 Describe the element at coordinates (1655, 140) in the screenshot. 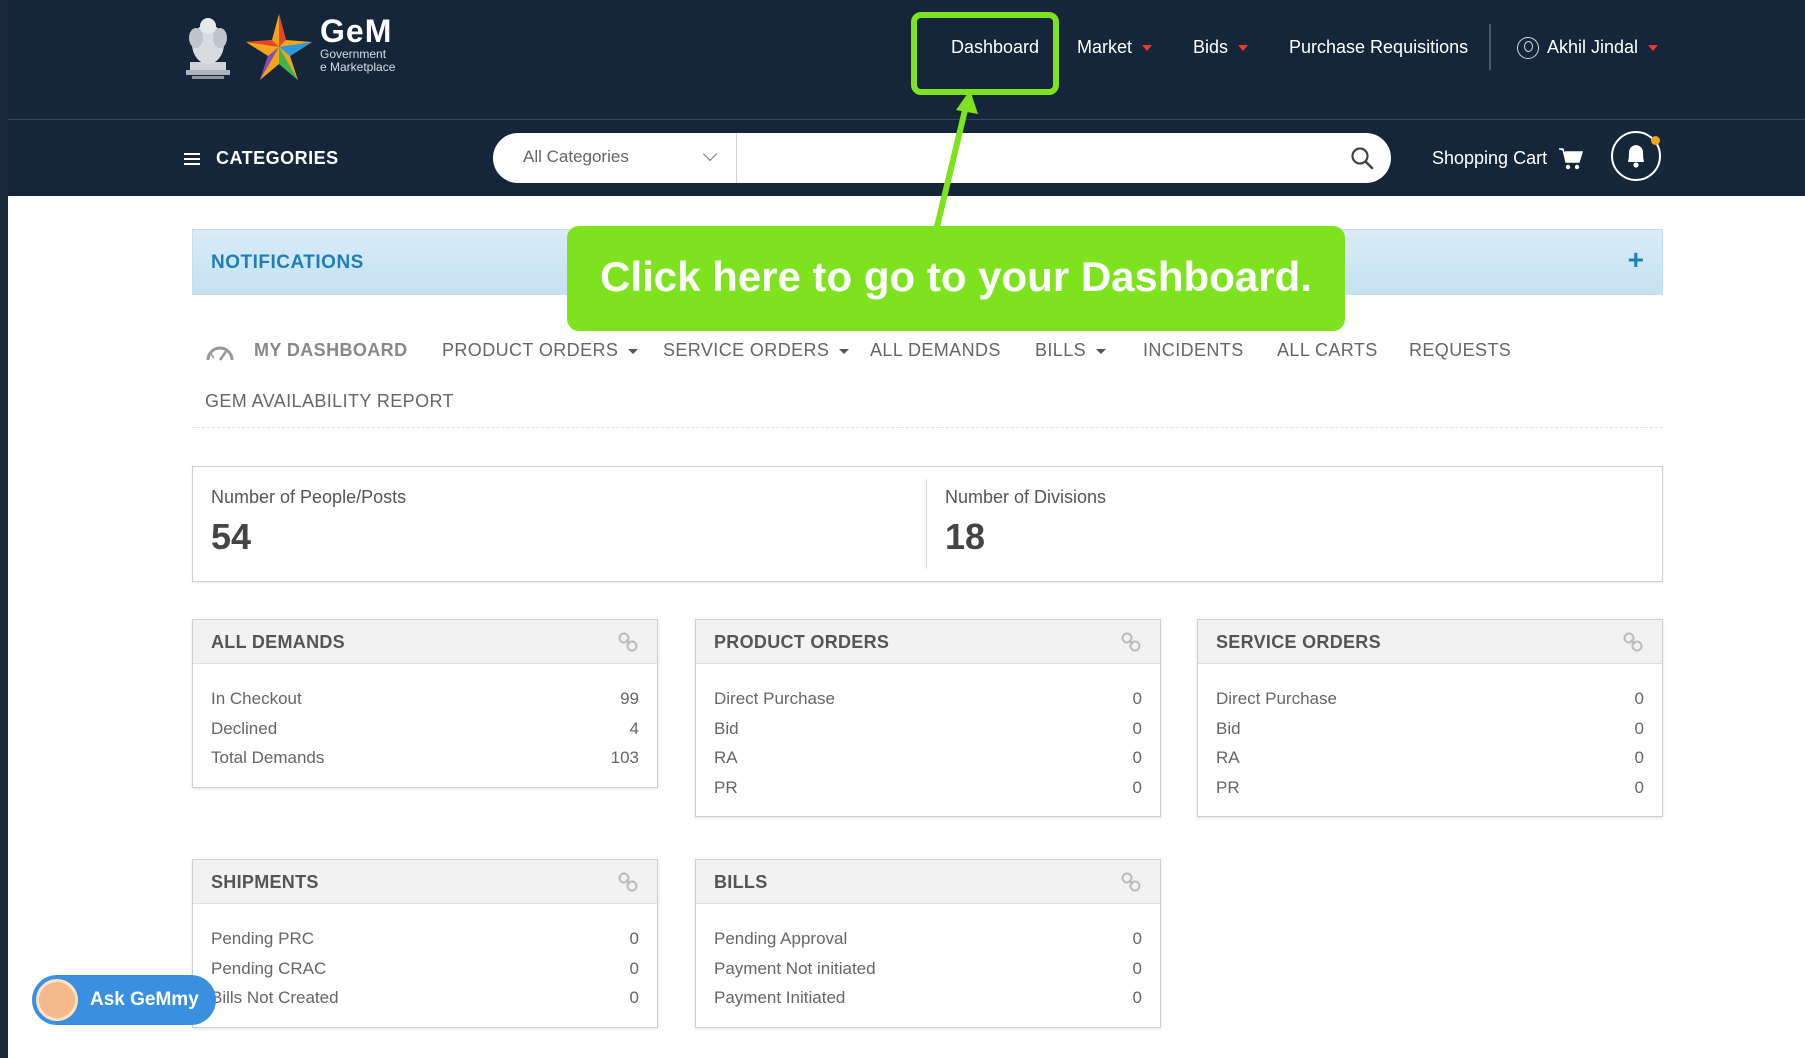

I see `notification-dot` at that location.